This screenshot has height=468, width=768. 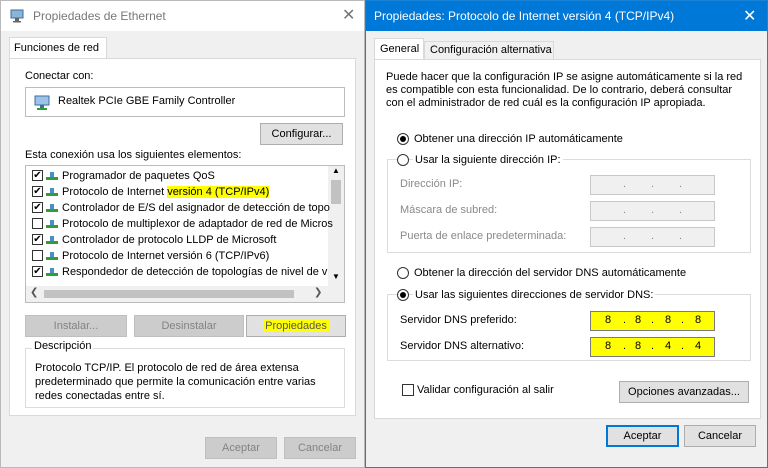 I want to click on horizontal-scrollbar: ❮ ❯, so click(x=185, y=294).